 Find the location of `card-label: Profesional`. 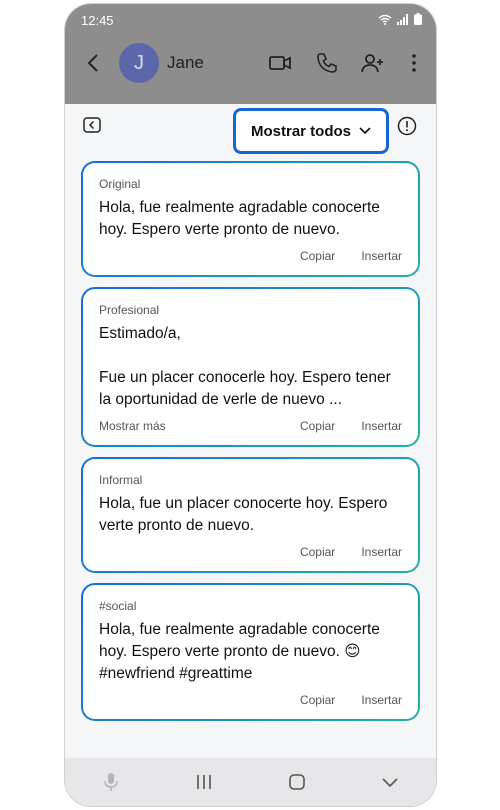

card-label: Profesional is located at coordinates (129, 310).